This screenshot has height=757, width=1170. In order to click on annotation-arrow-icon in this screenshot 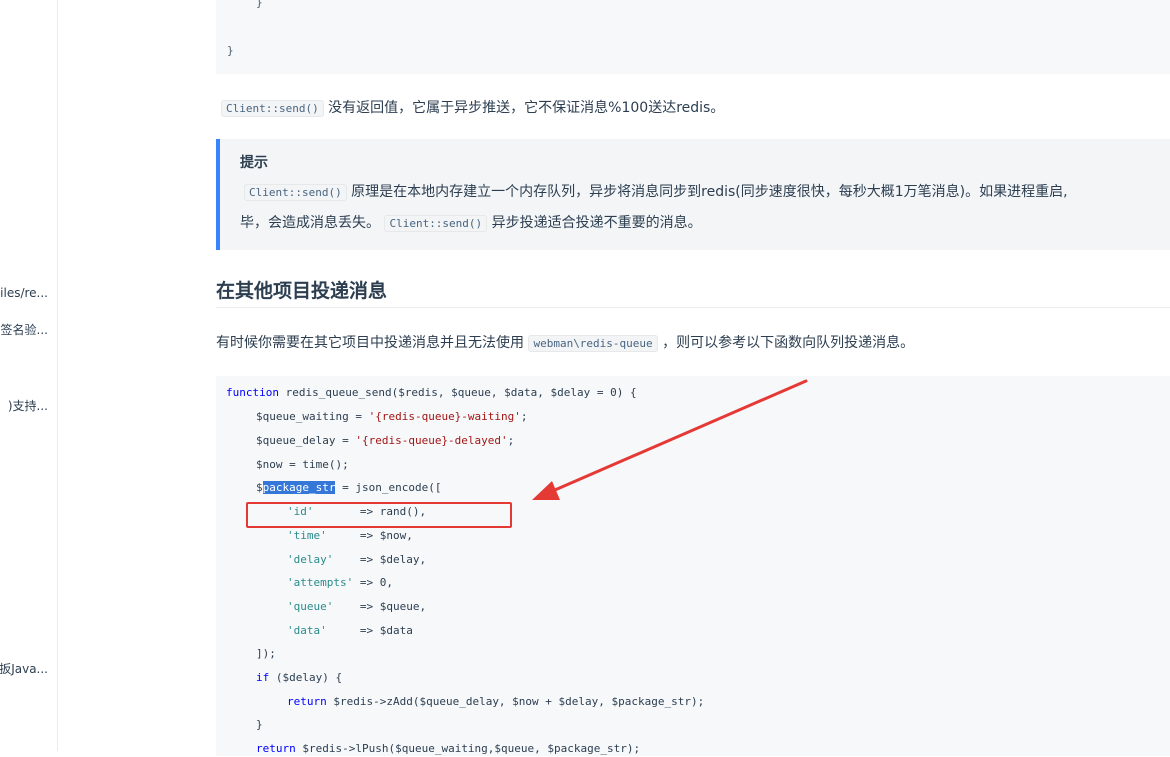, I will do `click(670, 439)`.